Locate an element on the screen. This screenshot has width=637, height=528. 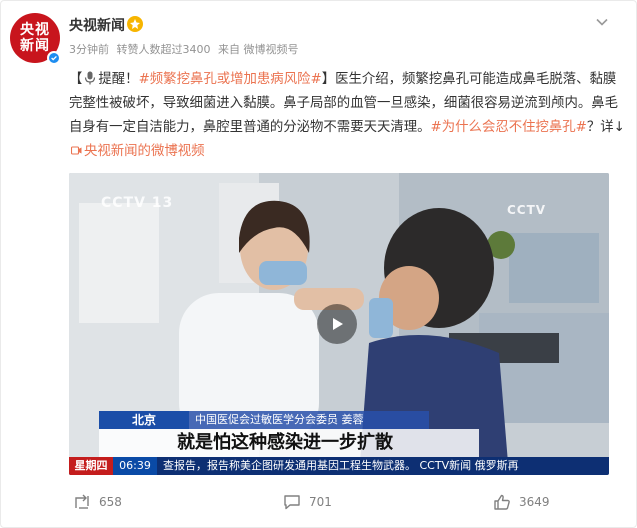
post-meta: 3分钟前 转赞人数超过3400 来自 微博视频号 is located at coordinates (184, 49).